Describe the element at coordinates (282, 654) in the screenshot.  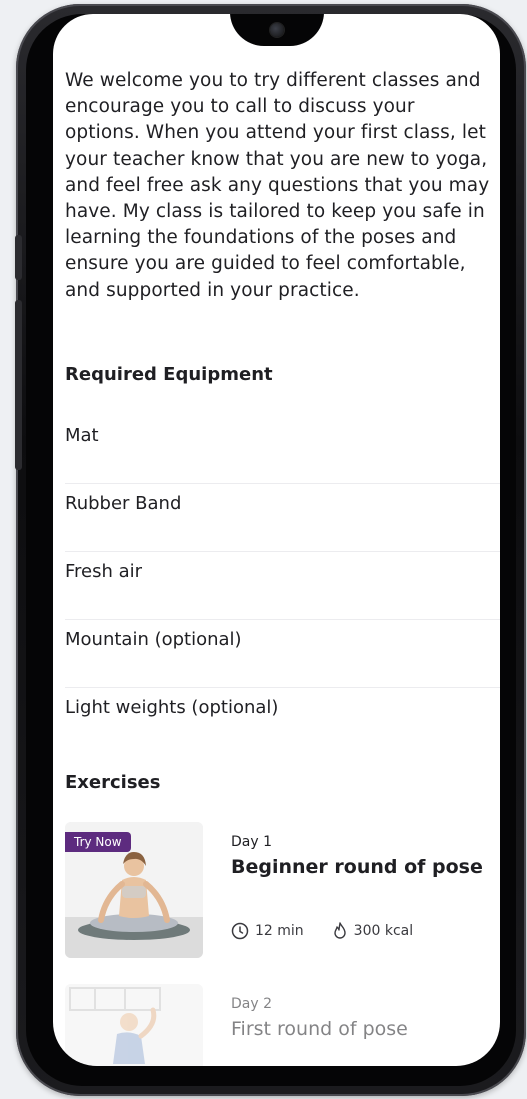
I see `equipment-item: Mountain (optional)` at that location.